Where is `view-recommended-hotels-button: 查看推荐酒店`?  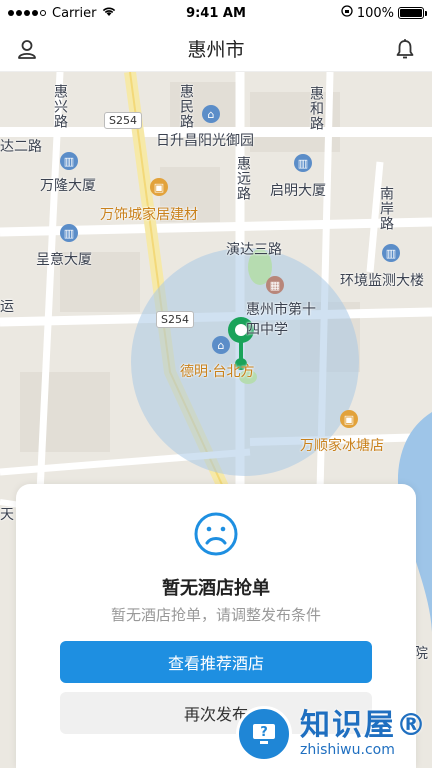 view-recommended-hotels-button: 查看推荐酒店 is located at coordinates (216, 662).